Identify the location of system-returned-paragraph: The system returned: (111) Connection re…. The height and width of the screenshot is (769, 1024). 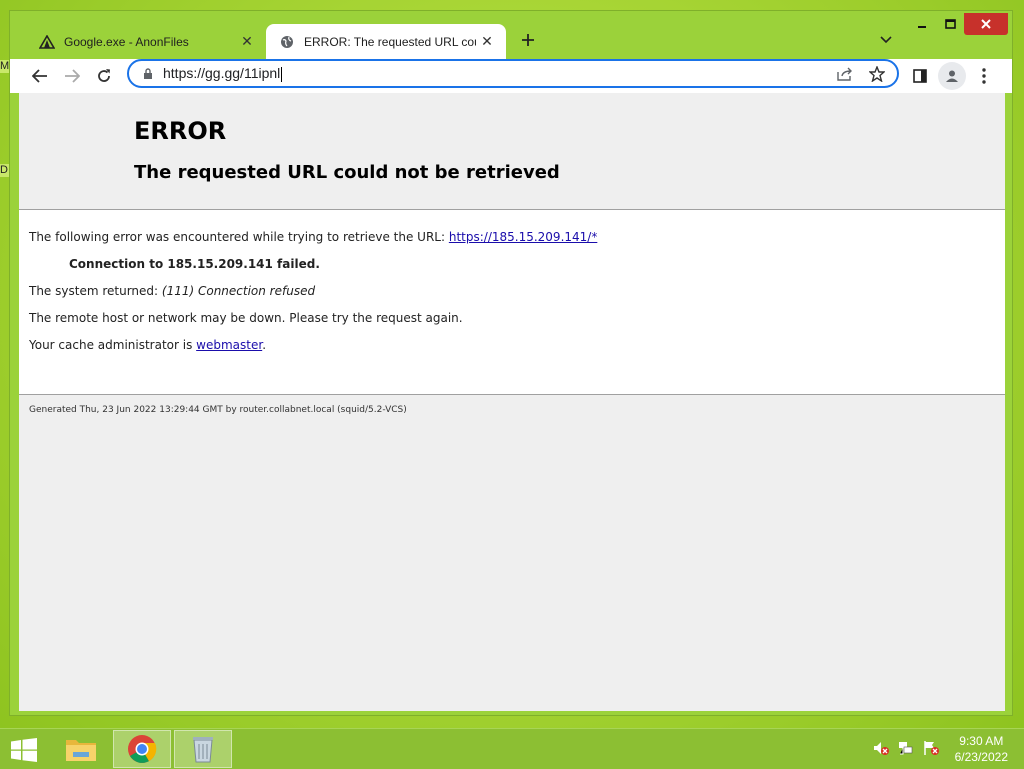
(512, 291).